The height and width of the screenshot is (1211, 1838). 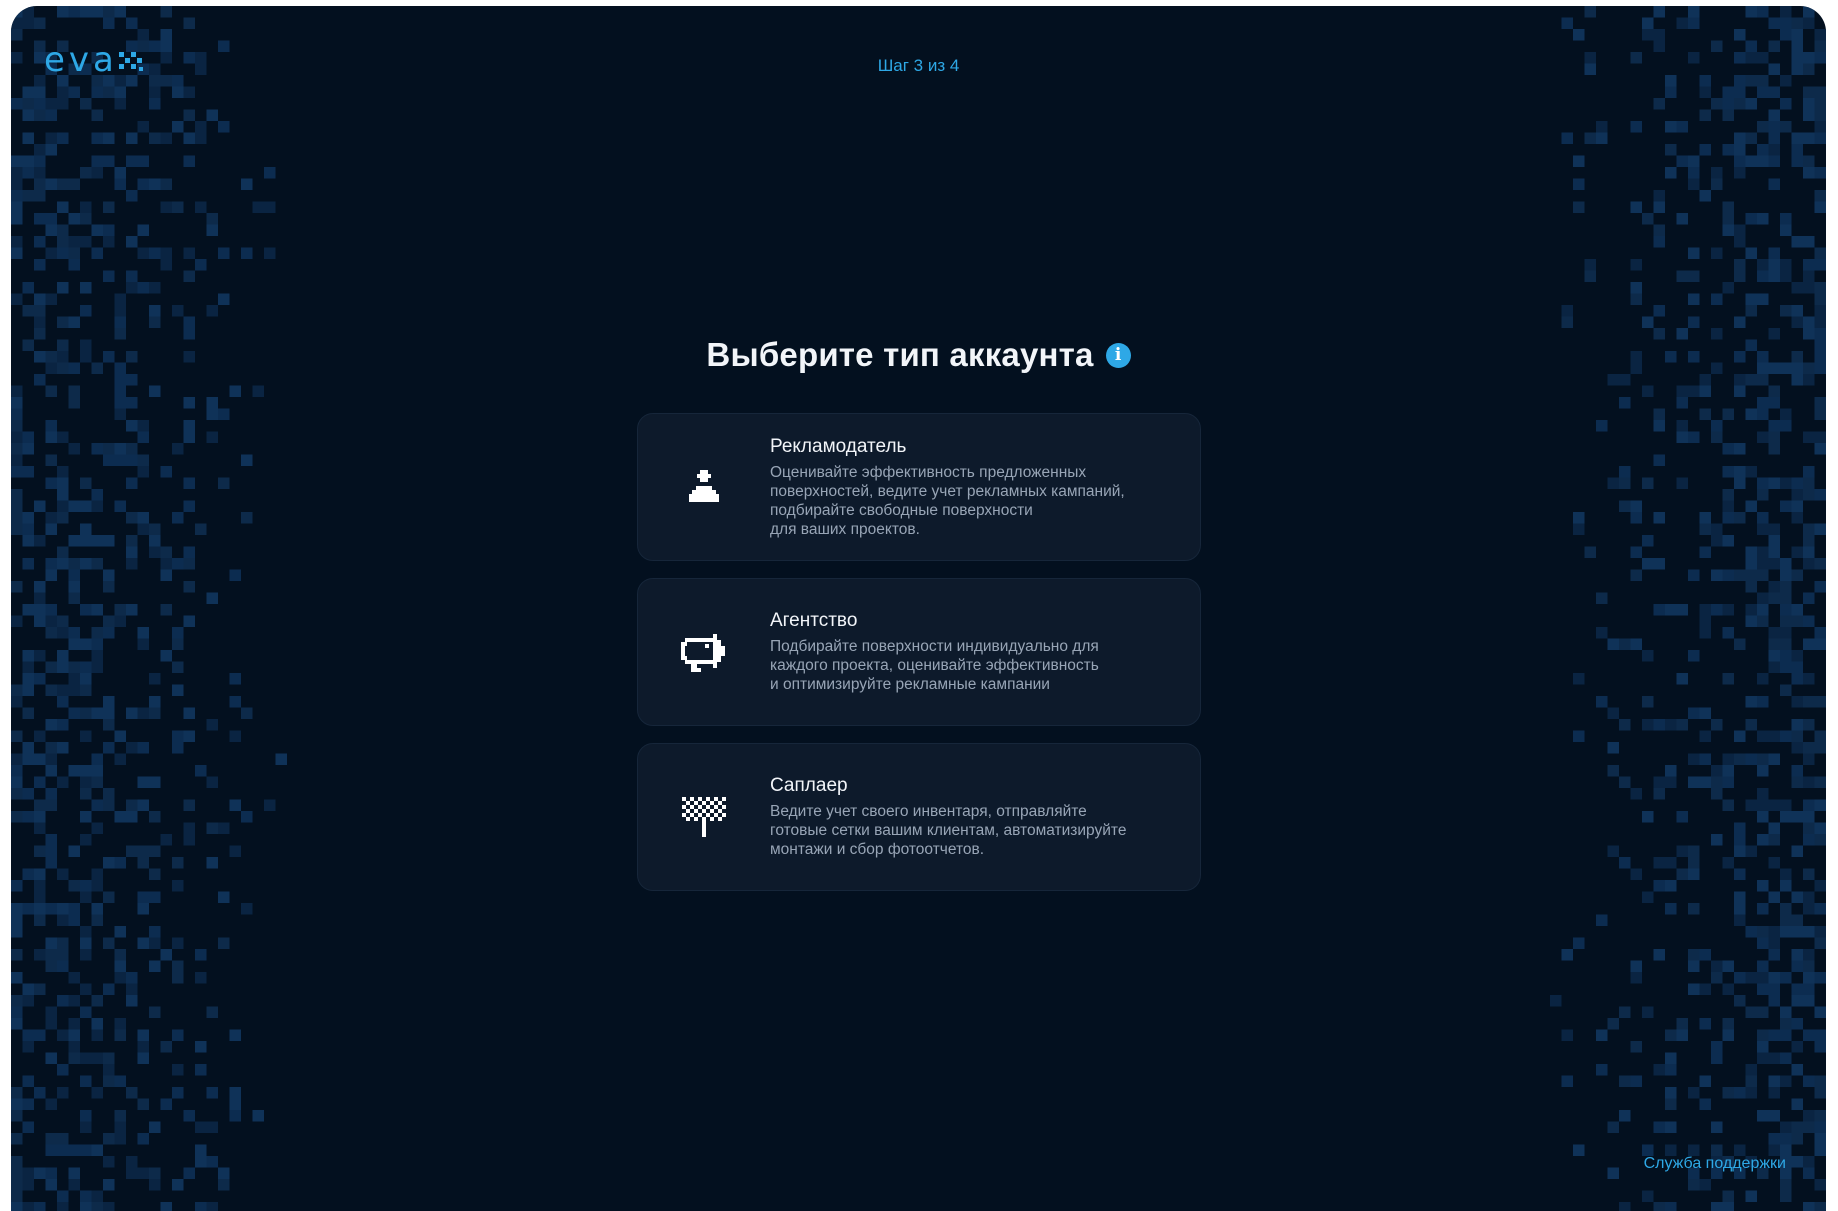 What do you see at coordinates (900, 354) in the screenshot?
I see `page-title: Выберите тип аккаунта` at bounding box center [900, 354].